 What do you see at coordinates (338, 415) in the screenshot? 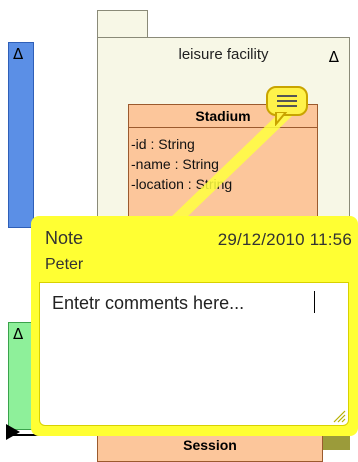
I see `resize-grip-icon` at bounding box center [338, 415].